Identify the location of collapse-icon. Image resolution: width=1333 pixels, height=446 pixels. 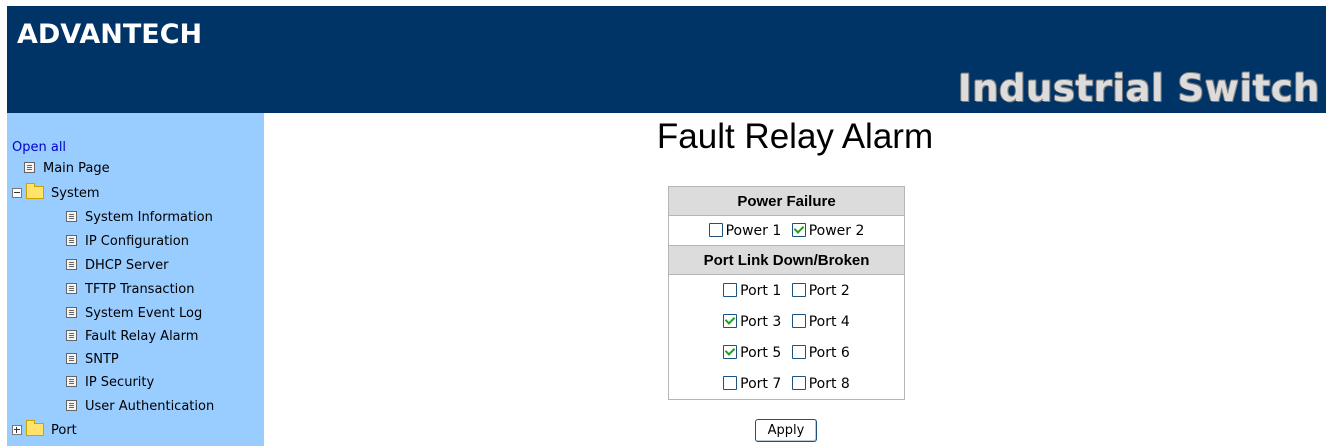
(17, 192).